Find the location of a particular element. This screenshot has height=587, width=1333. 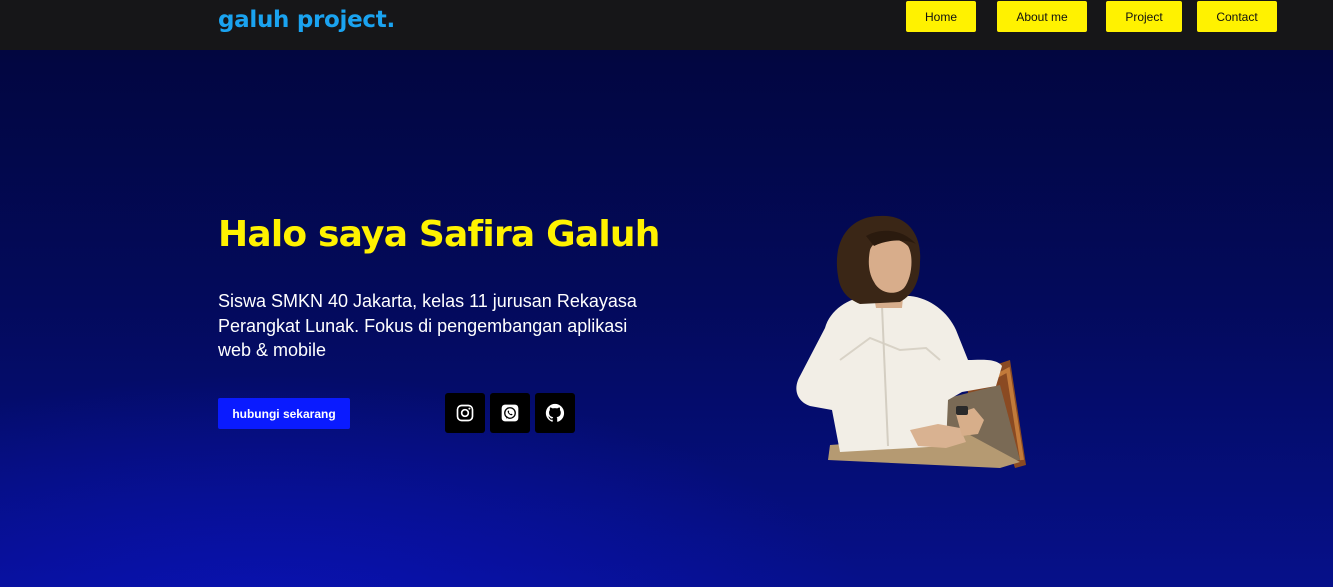

github-icon is located at coordinates (555, 412).